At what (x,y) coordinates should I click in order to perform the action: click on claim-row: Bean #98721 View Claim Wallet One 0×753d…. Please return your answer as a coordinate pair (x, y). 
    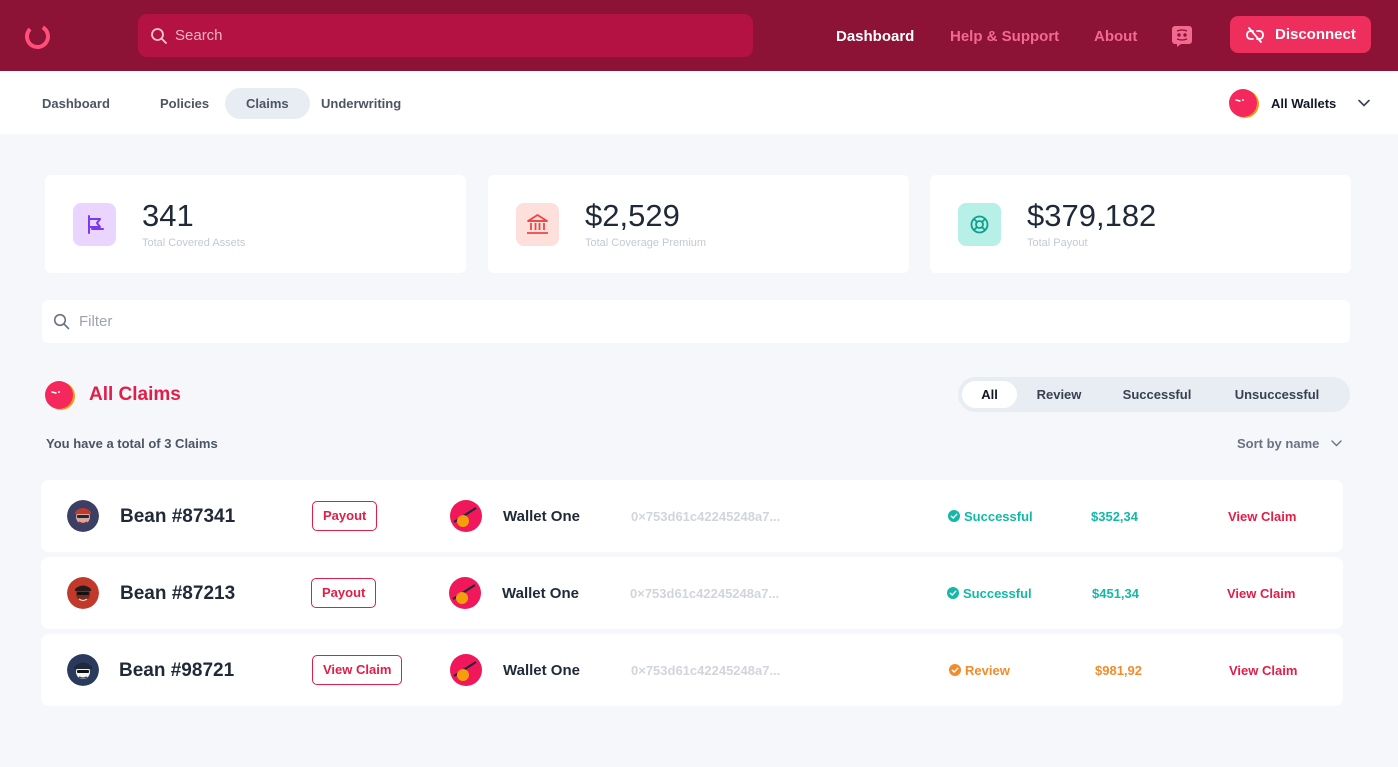
    Looking at the image, I should click on (692, 670).